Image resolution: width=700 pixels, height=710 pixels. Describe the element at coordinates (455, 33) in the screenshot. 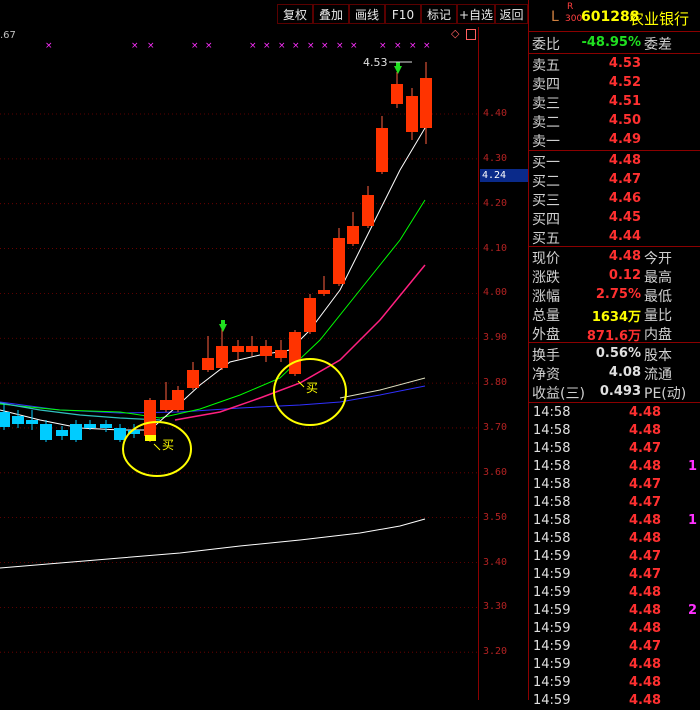

I see `diamond-icon: ◇` at that location.